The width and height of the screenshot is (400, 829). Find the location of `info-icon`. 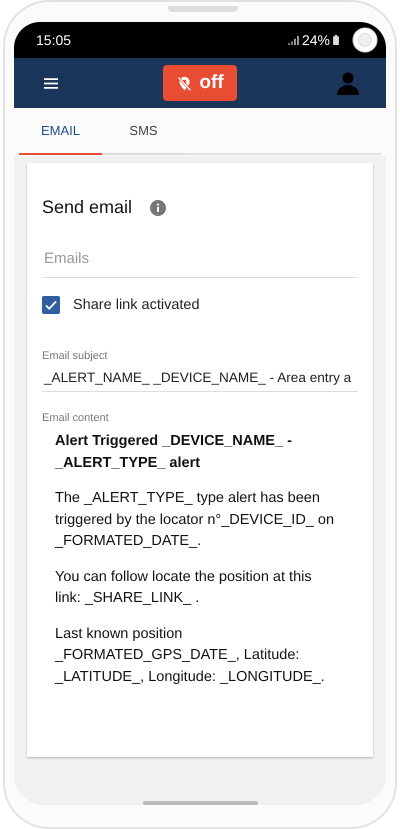

info-icon is located at coordinates (158, 208).